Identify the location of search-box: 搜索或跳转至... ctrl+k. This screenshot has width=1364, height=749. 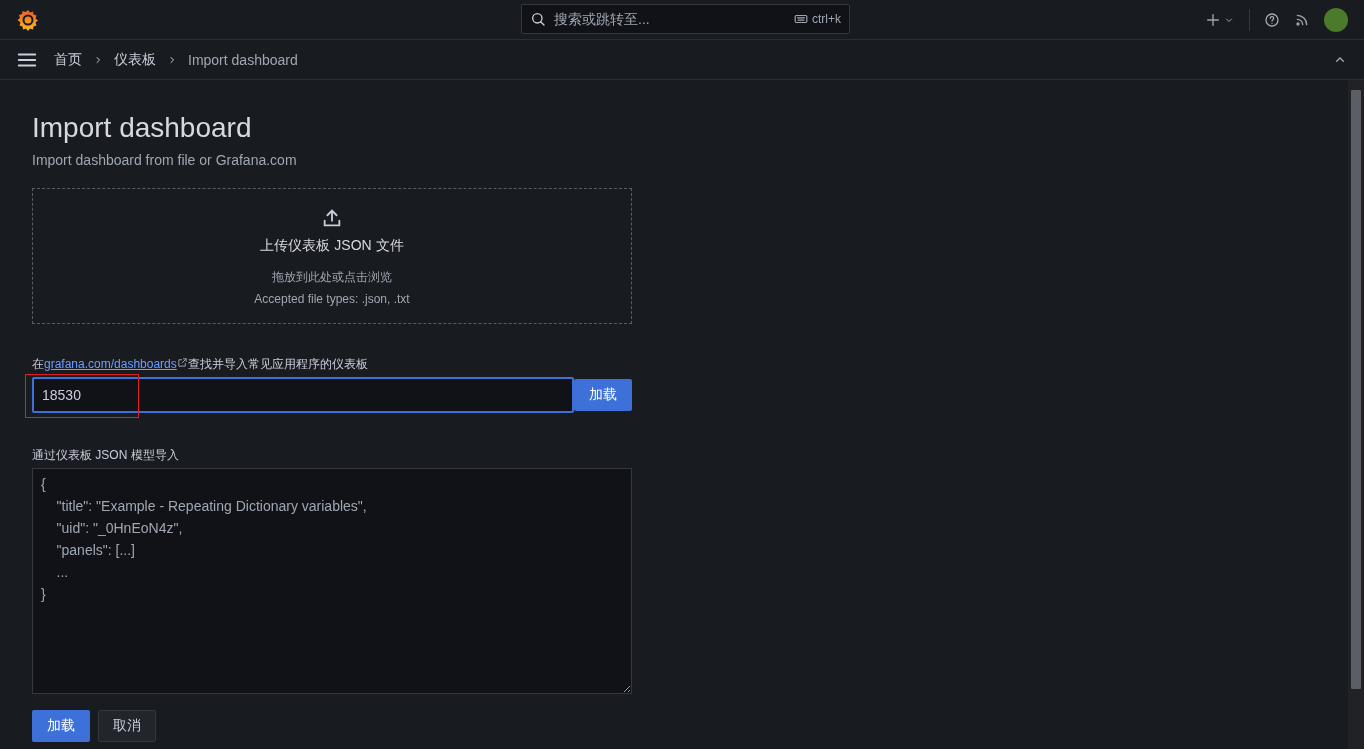
(685, 19).